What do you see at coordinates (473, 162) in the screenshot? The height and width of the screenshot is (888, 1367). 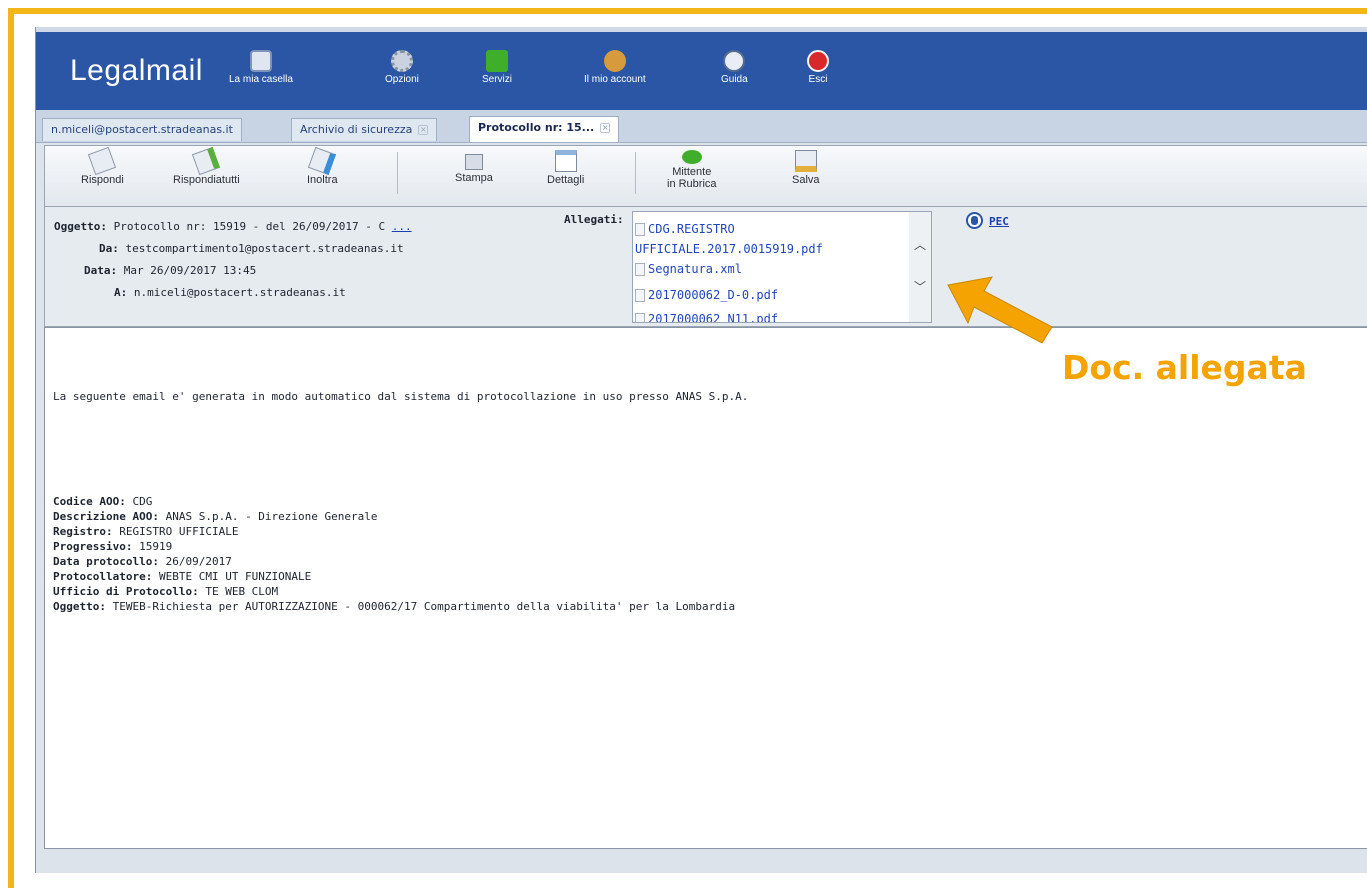 I see `printer-icon` at bounding box center [473, 162].